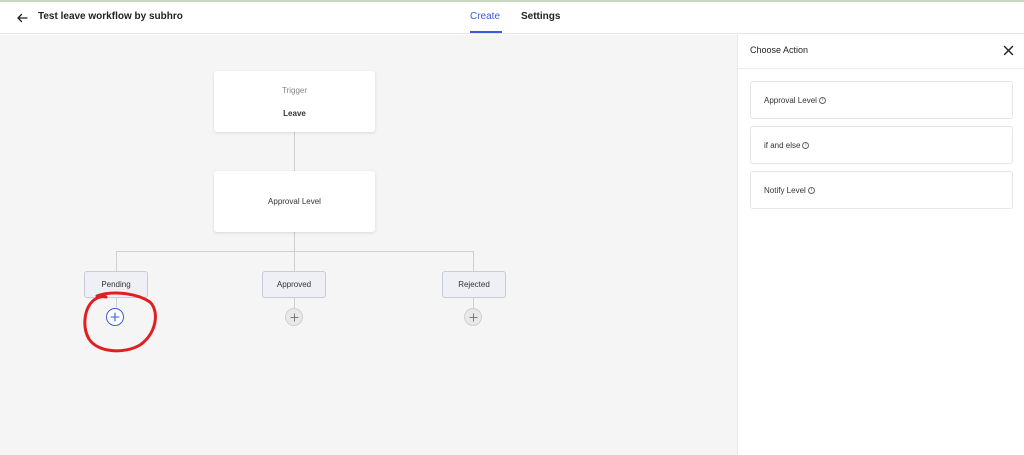 This screenshot has width=1024, height=455. What do you see at coordinates (294, 90) in the screenshot?
I see `trigger-label: Trigger` at bounding box center [294, 90].